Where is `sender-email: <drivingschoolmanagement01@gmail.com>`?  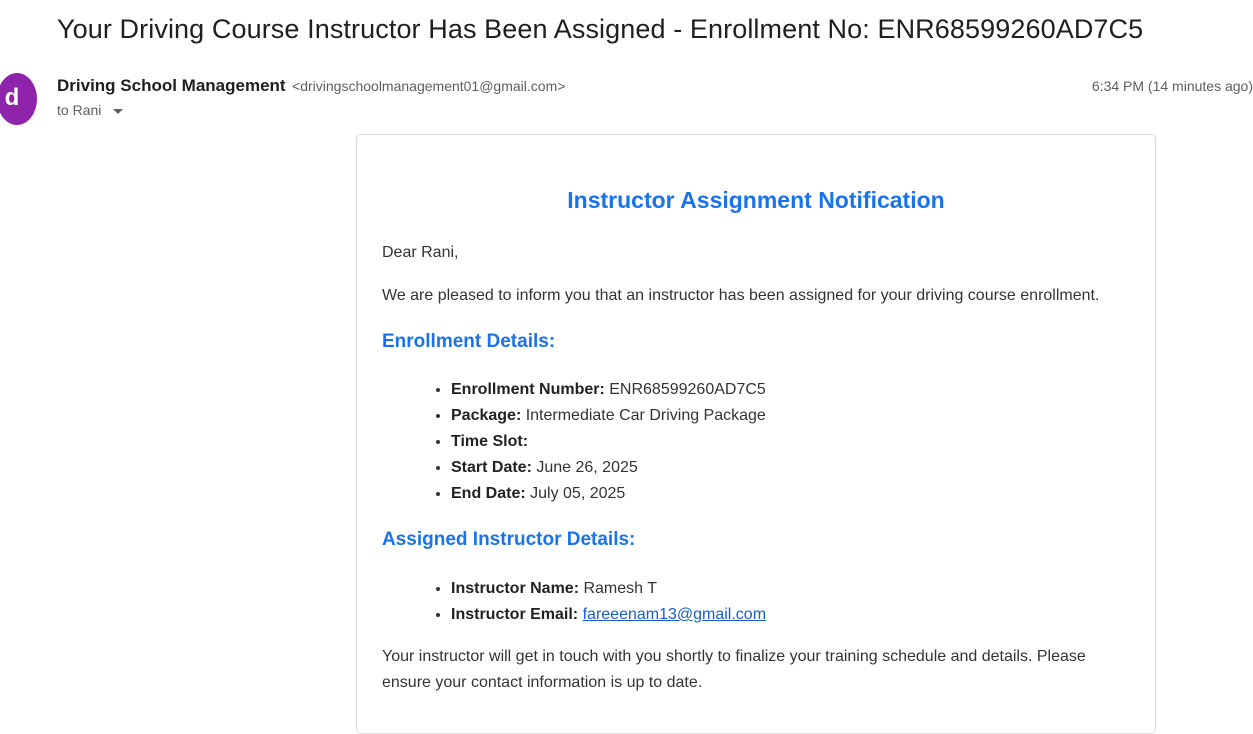 sender-email: <drivingschoolmanagement01@gmail.com> is located at coordinates (429, 86).